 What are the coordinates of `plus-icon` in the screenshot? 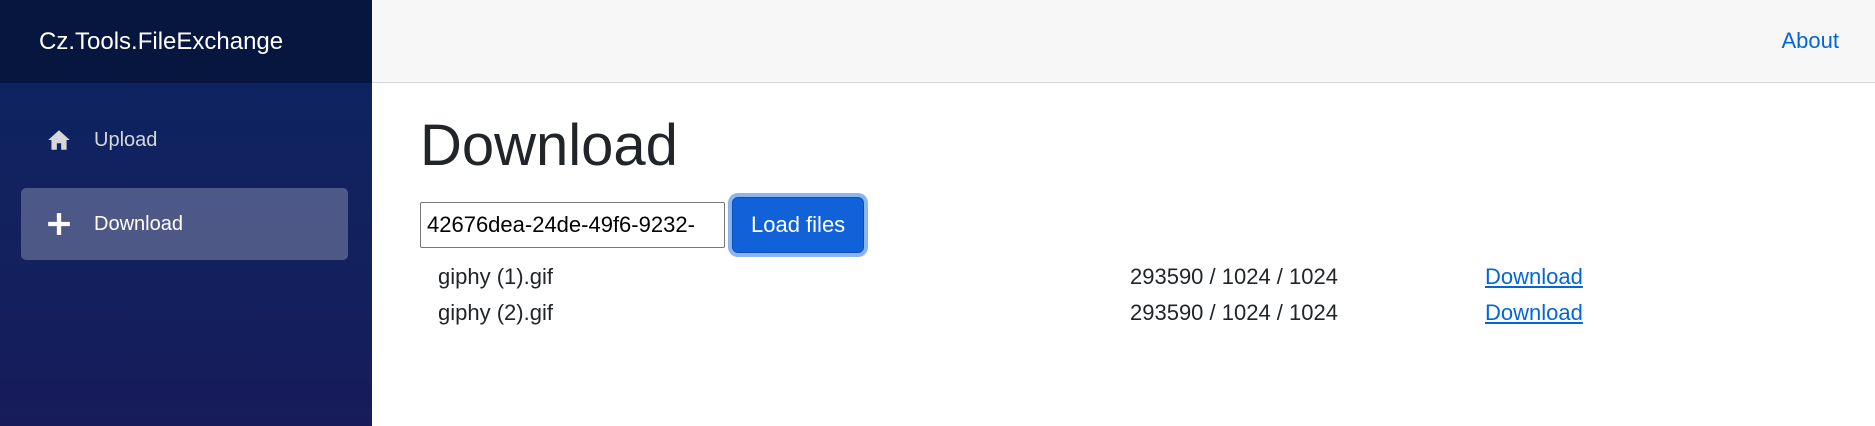 It's located at (59, 224).